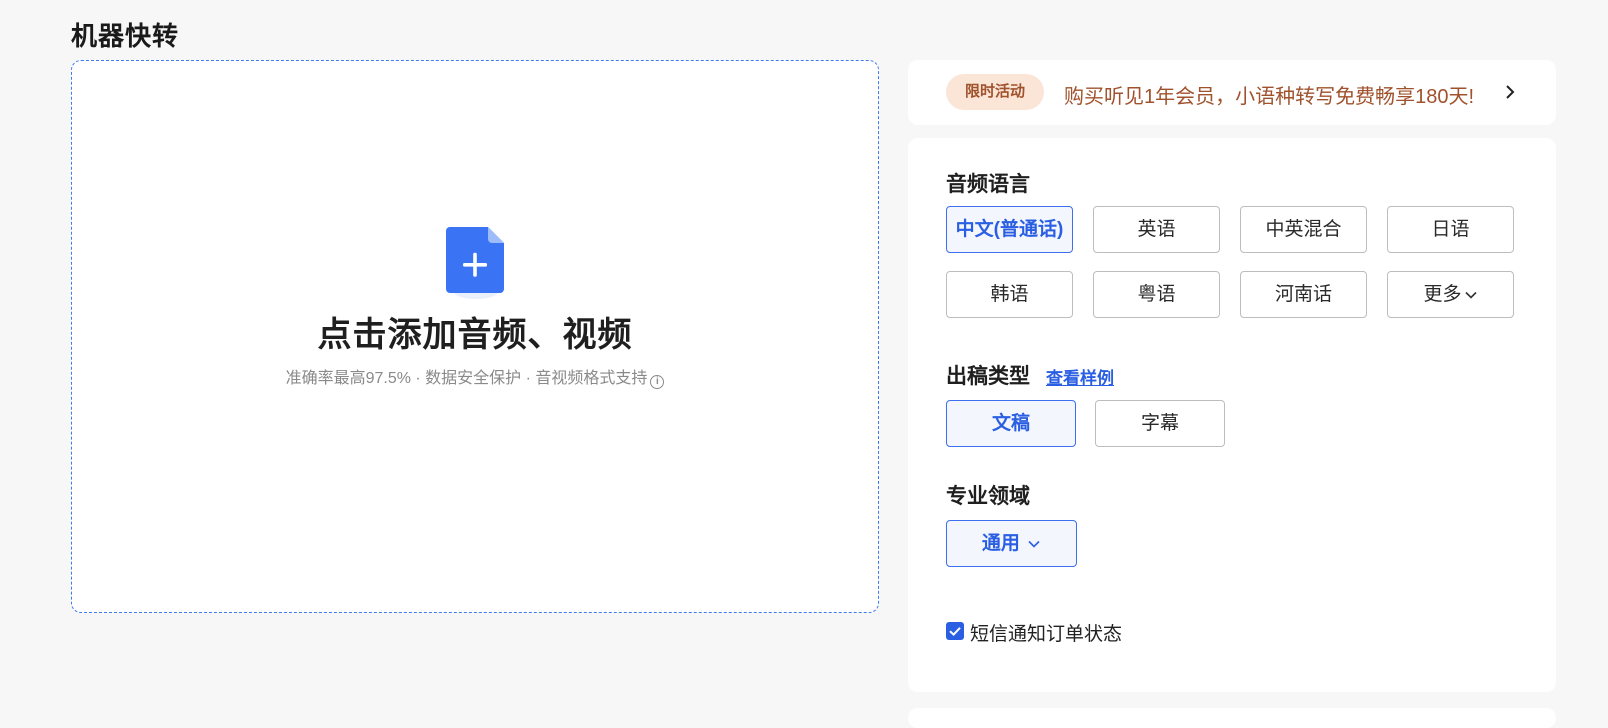 The width and height of the screenshot is (1608, 728). I want to click on language-option-english: 英语, so click(1156, 229).